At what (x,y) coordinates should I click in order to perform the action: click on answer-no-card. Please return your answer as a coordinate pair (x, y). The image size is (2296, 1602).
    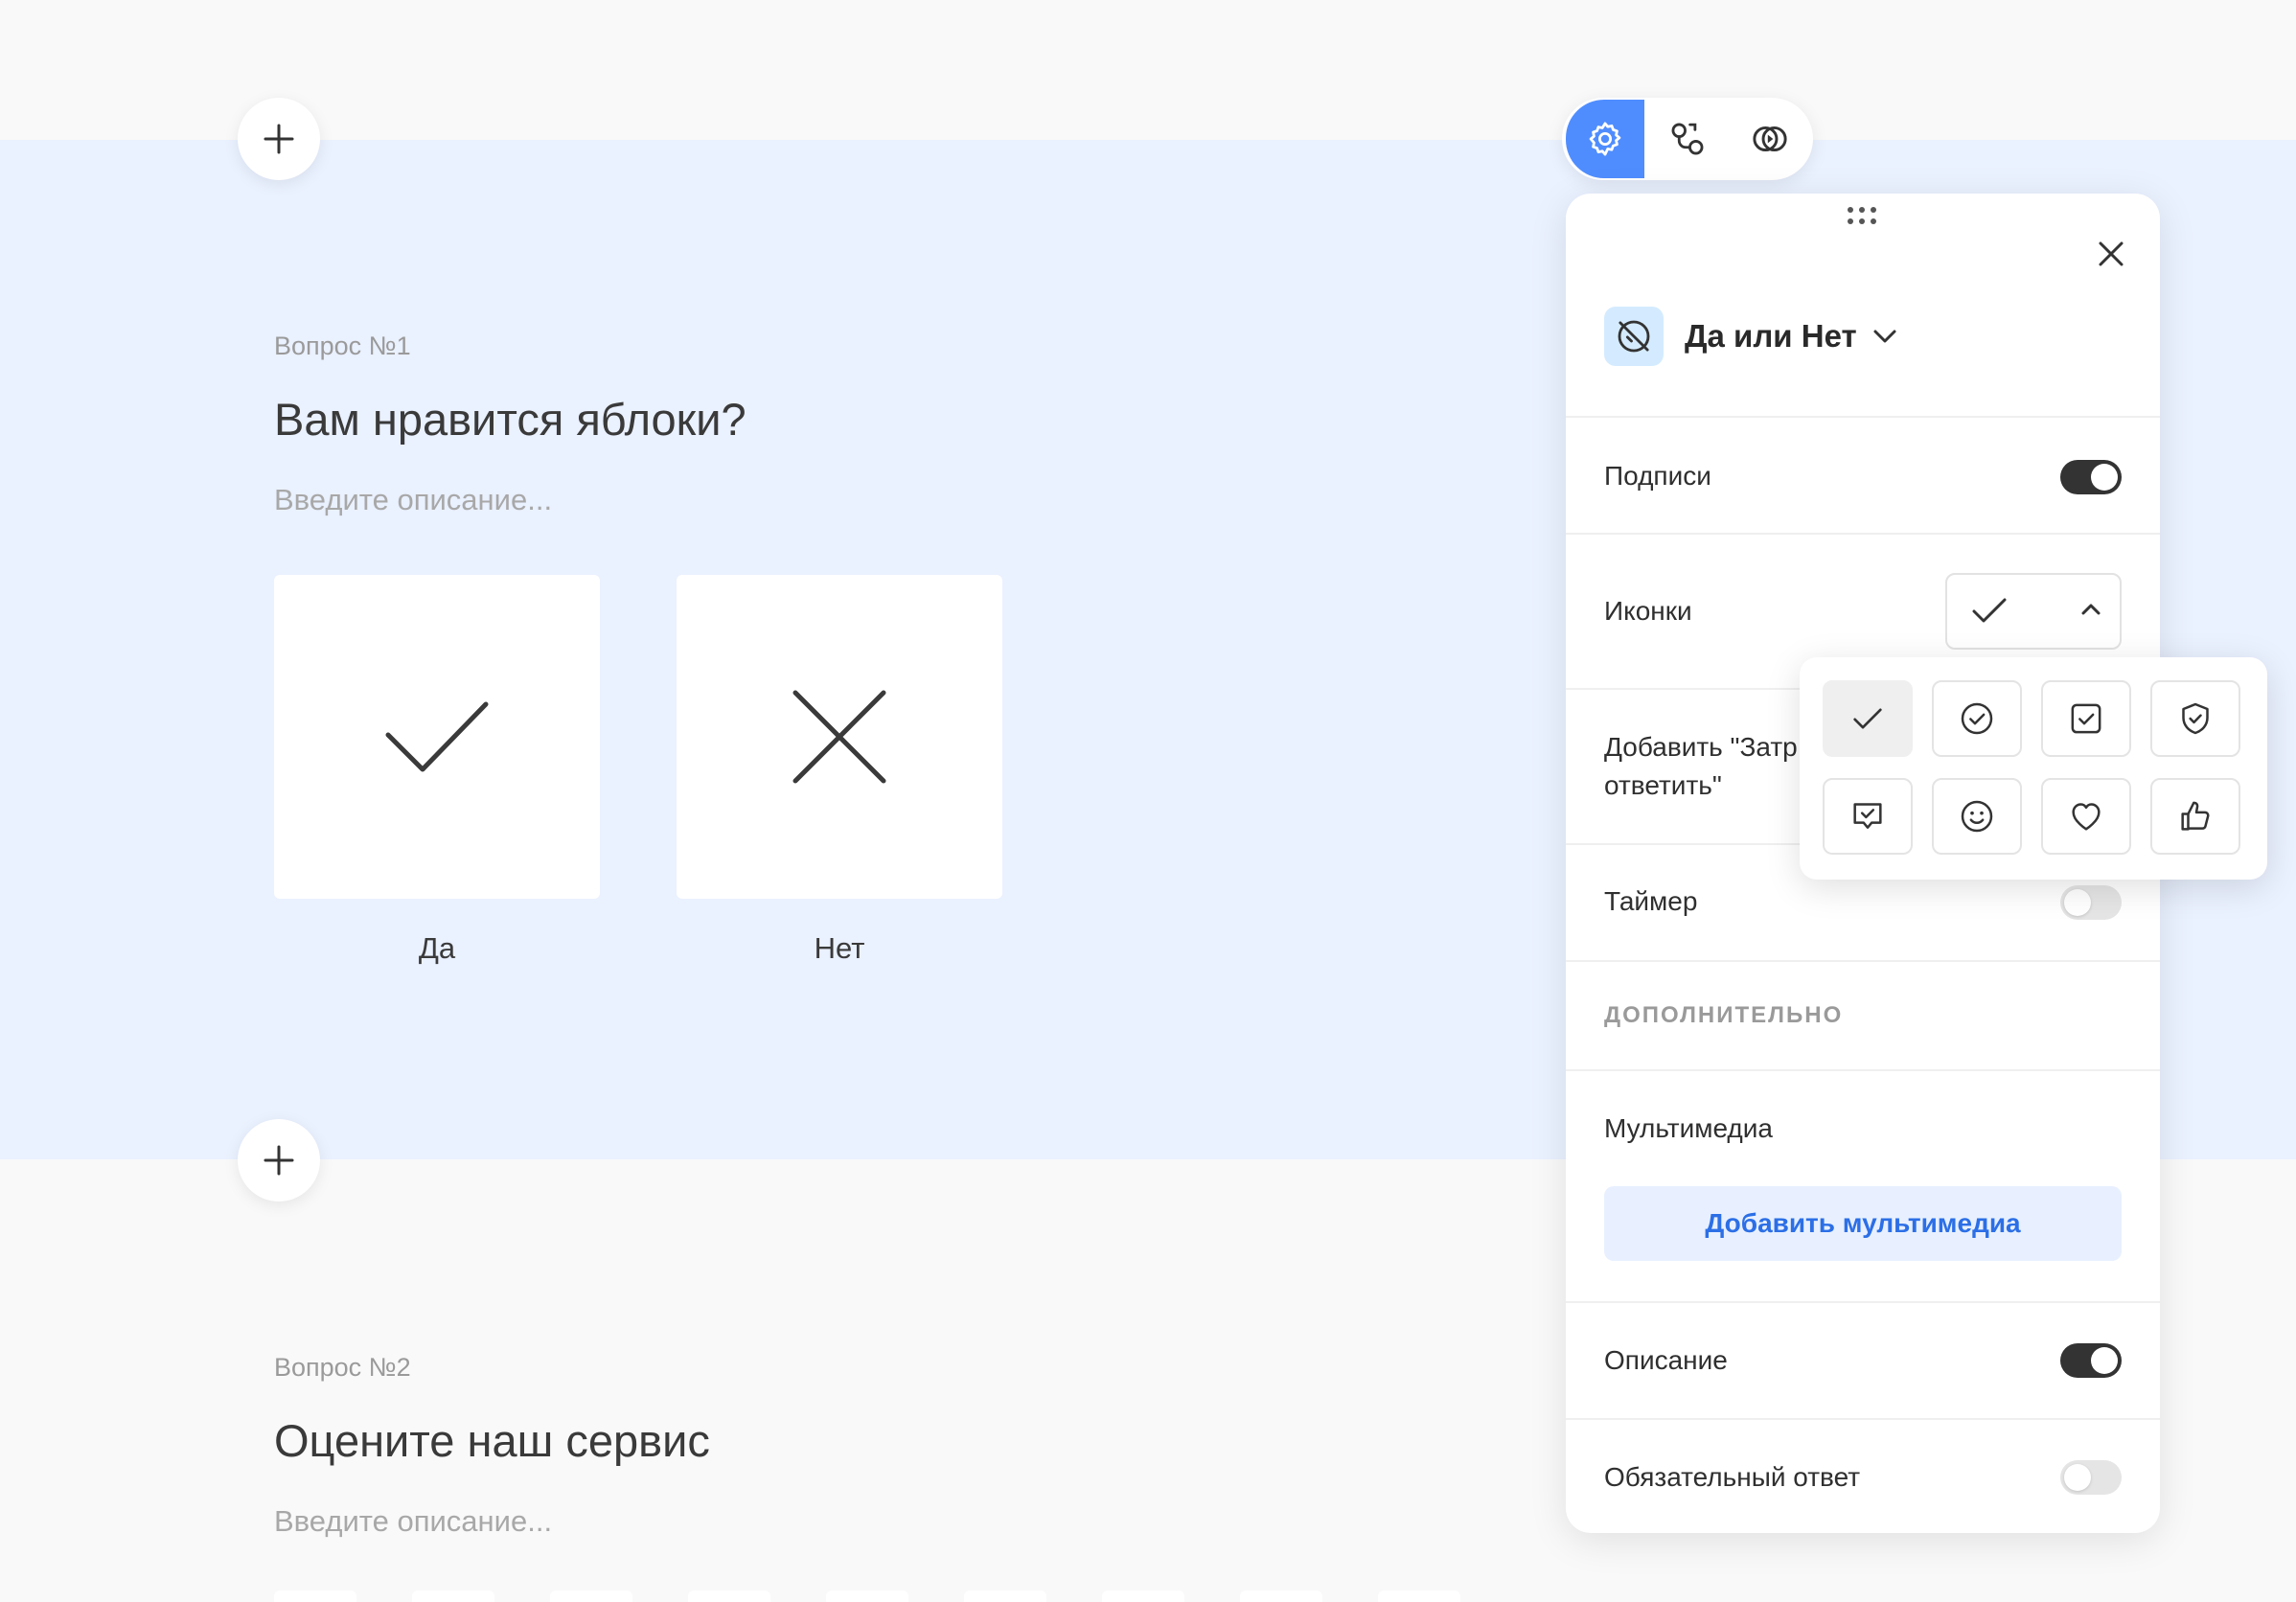
    Looking at the image, I should click on (839, 737).